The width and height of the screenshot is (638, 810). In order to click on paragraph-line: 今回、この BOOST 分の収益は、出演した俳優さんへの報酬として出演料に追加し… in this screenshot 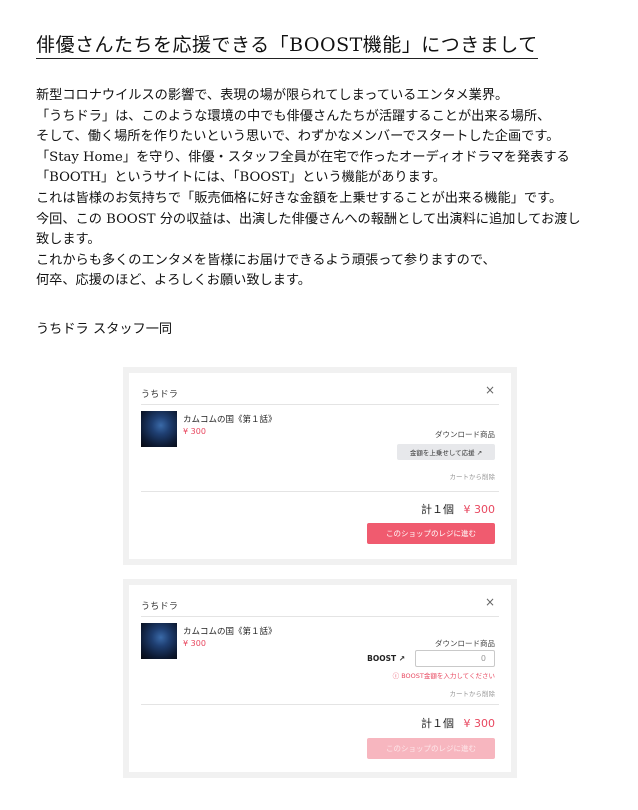, I will do `click(308, 219)`.